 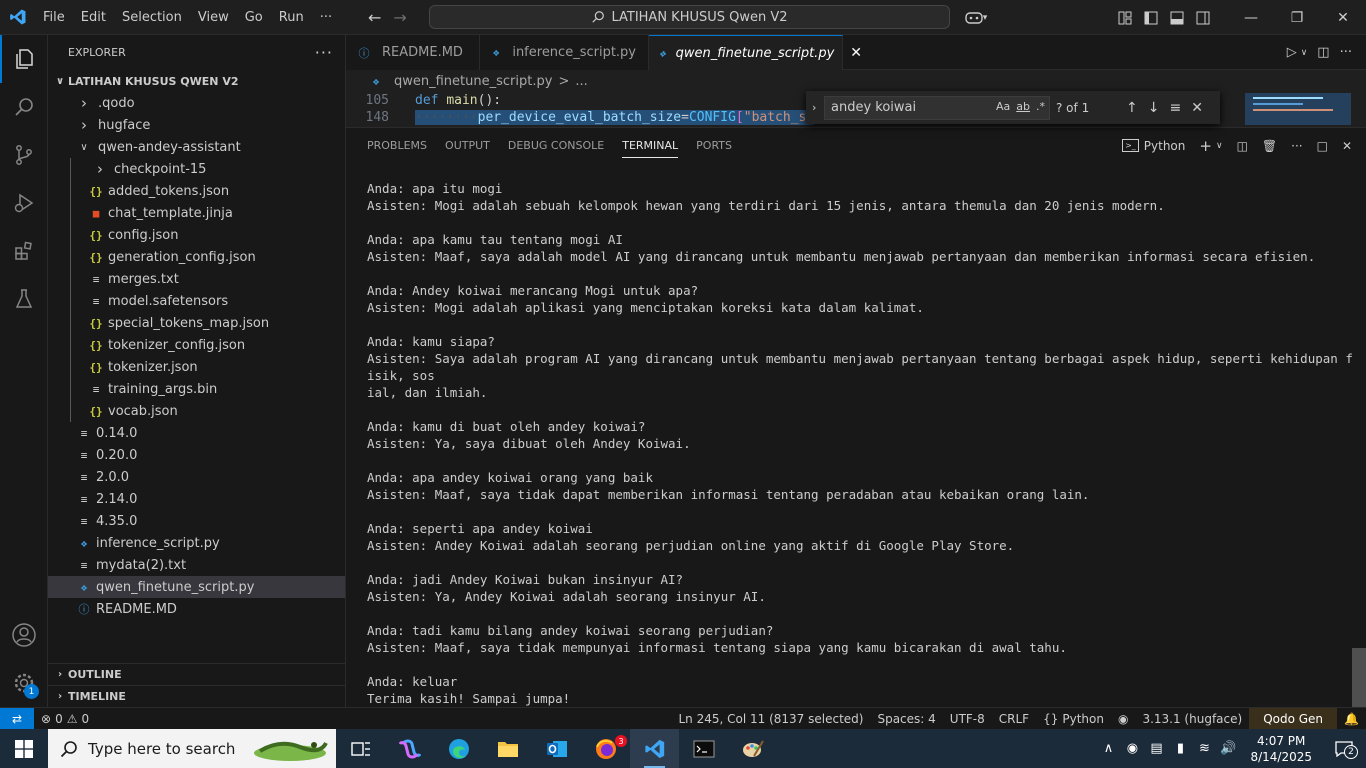 I want to click on tree-item-2-14-0: ≡ 2.14.0, so click(x=196, y=499).